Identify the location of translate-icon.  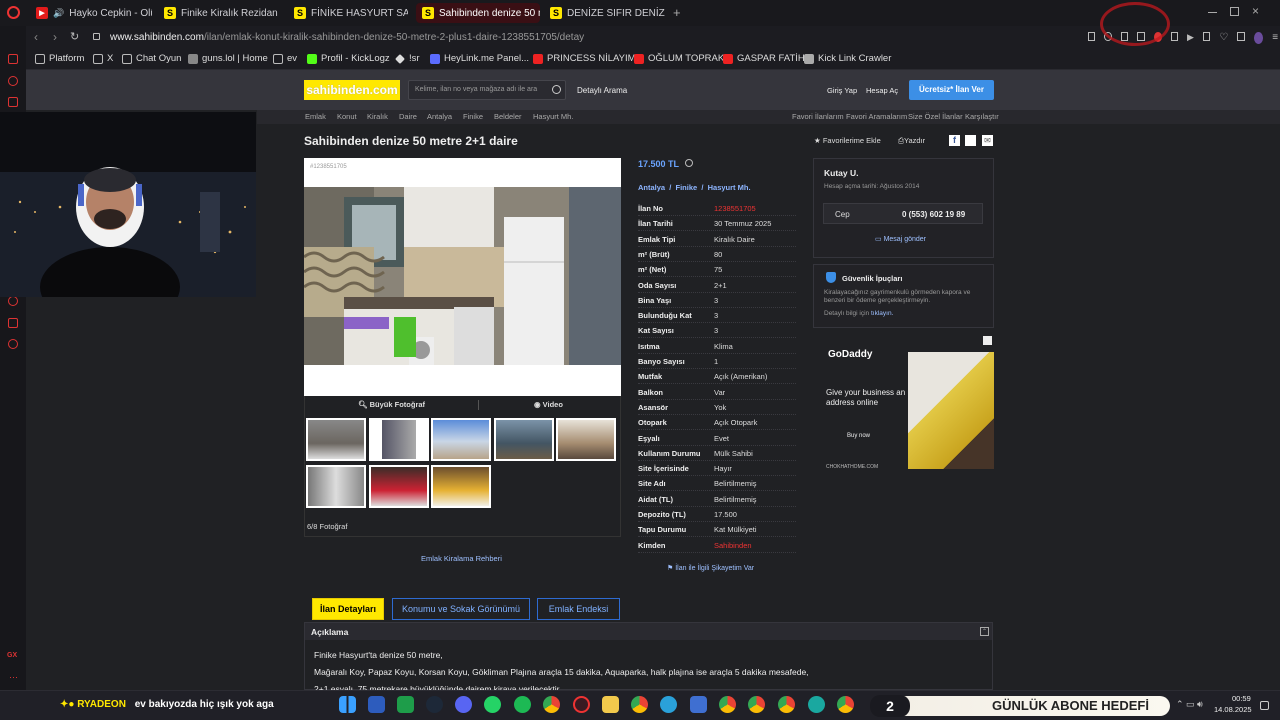
(1174, 36).